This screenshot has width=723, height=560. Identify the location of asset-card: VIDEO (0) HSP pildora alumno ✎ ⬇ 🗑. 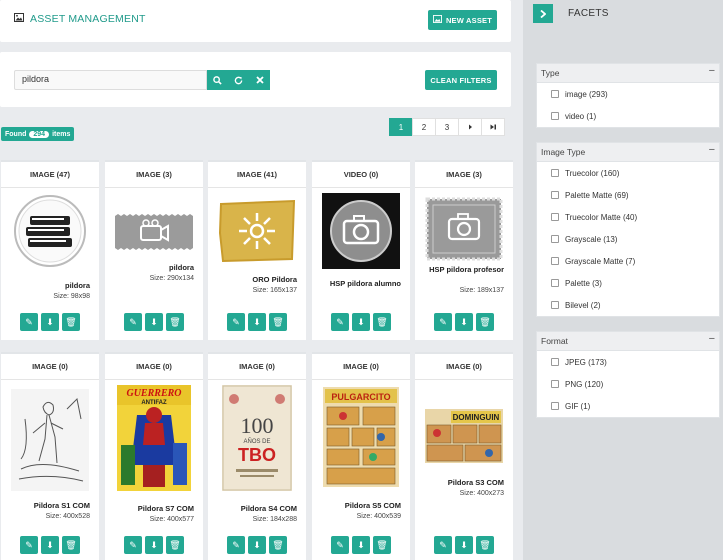
(361, 250).